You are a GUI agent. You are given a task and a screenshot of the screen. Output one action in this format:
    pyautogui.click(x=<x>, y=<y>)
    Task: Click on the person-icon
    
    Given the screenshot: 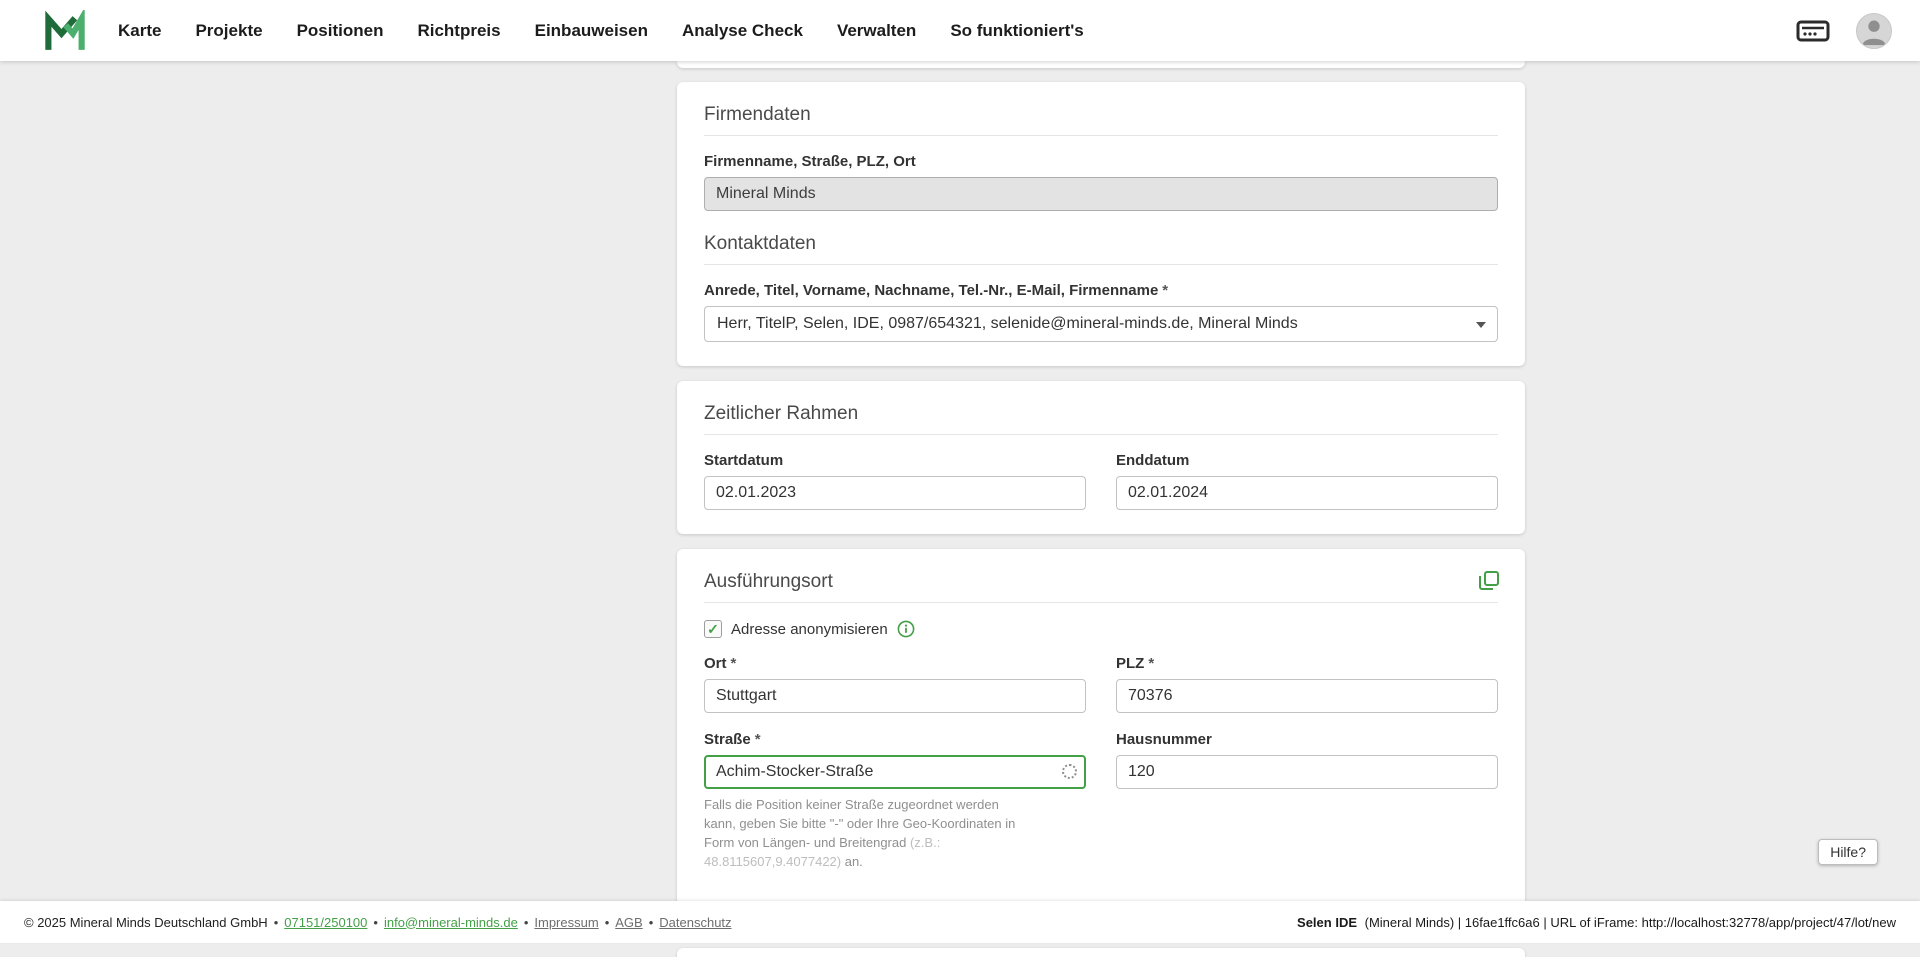 What is the action you would take?
    pyautogui.click(x=1874, y=30)
    